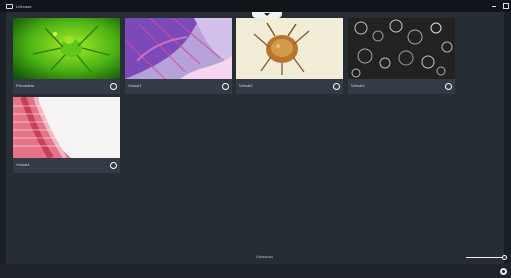  What do you see at coordinates (23, 164) in the screenshot?
I see `card-label: Virtual4` at bounding box center [23, 164].